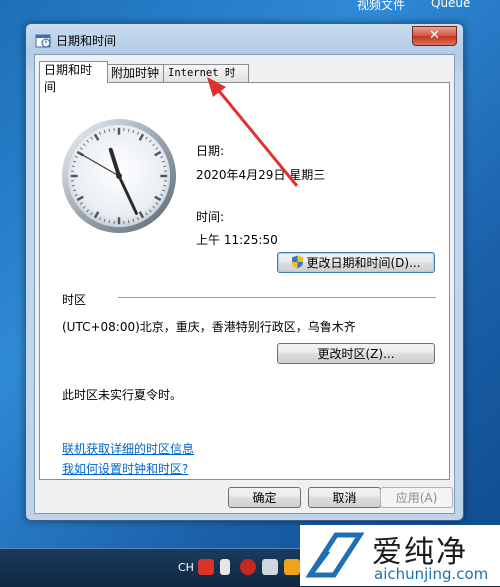 The image size is (500, 587). I want to click on close-button: ✕, so click(434, 36).